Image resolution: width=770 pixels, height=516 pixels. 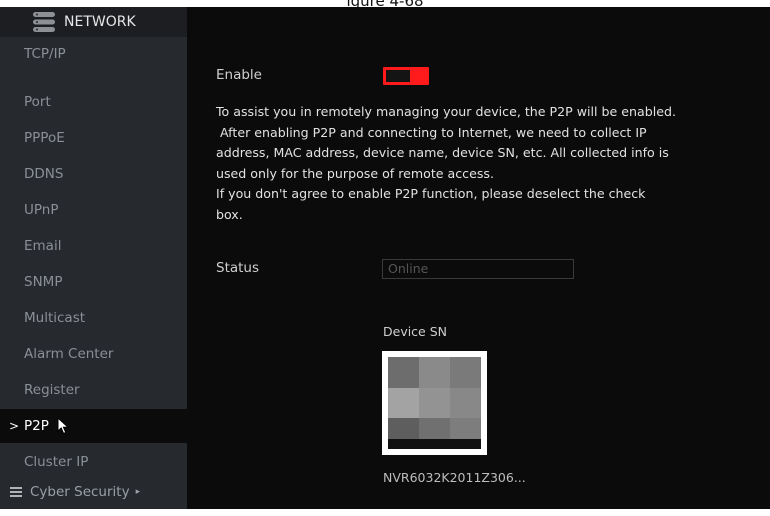 What do you see at coordinates (93, 426) in the screenshot?
I see `sidebar-item-p2p: > P2P` at bounding box center [93, 426].